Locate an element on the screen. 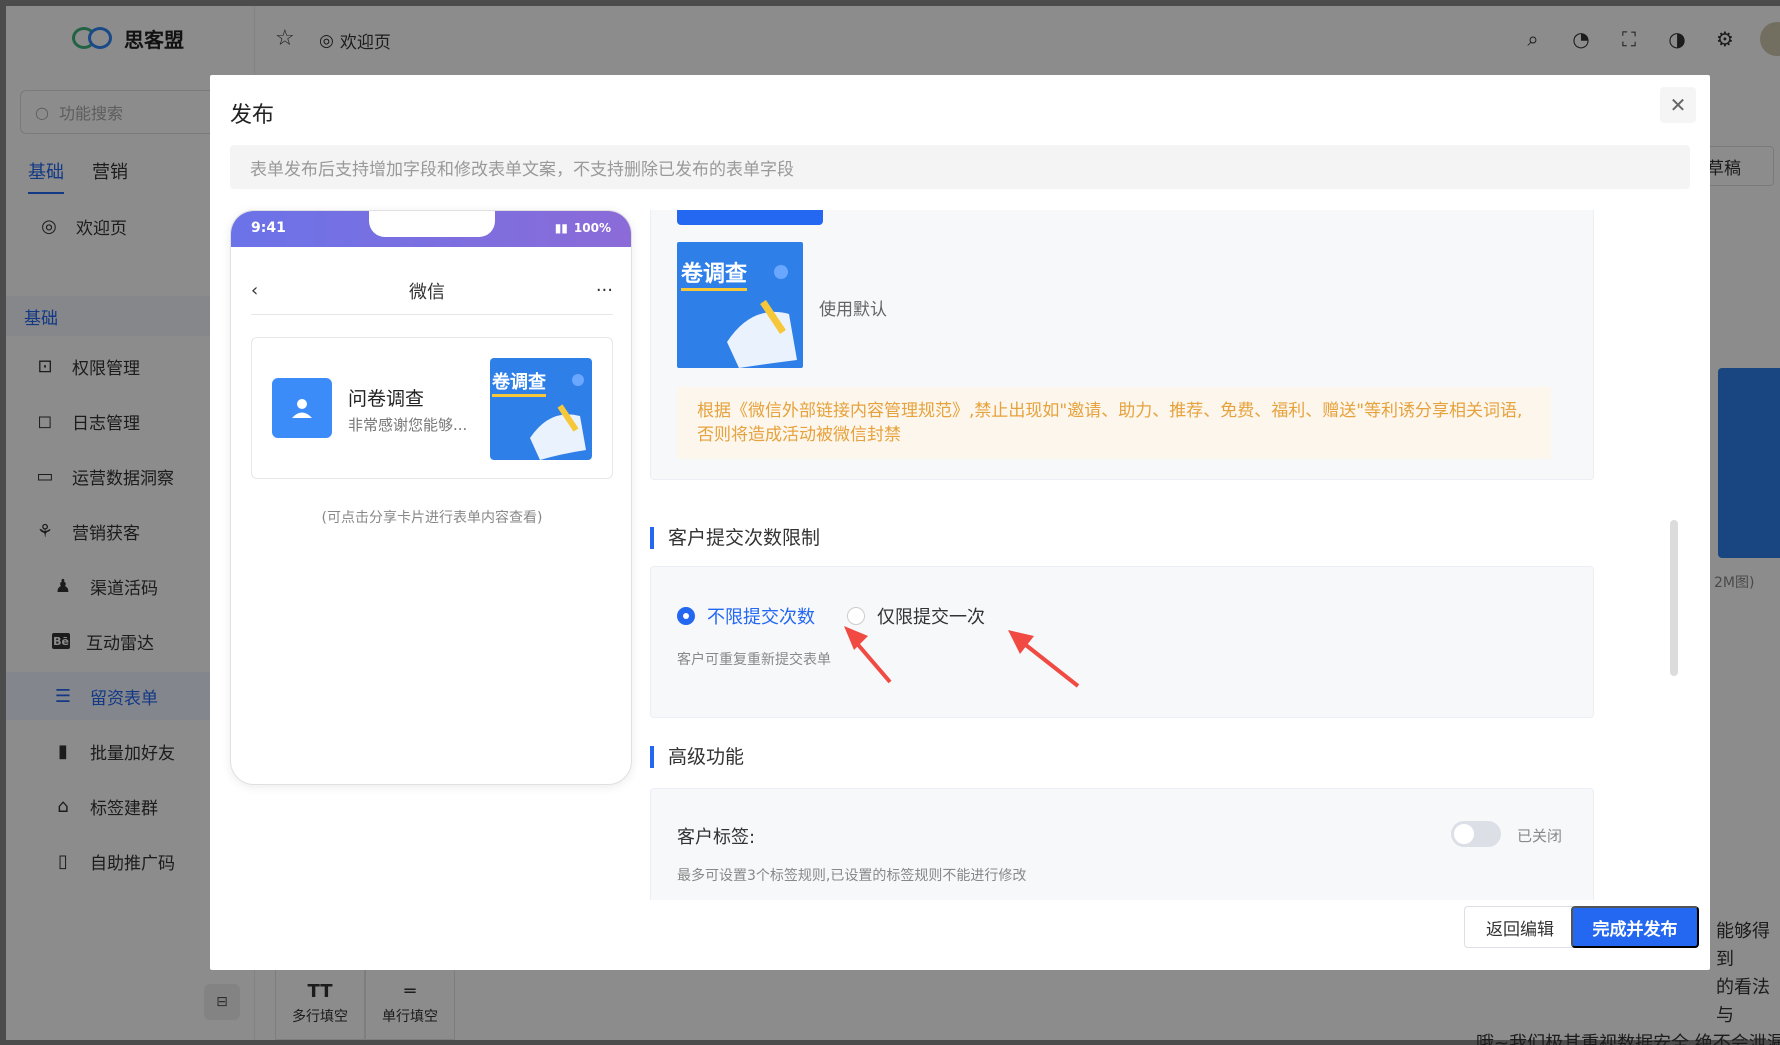  share-hint: (可点击分享卡片进行表单内容查看) is located at coordinates (432, 518).